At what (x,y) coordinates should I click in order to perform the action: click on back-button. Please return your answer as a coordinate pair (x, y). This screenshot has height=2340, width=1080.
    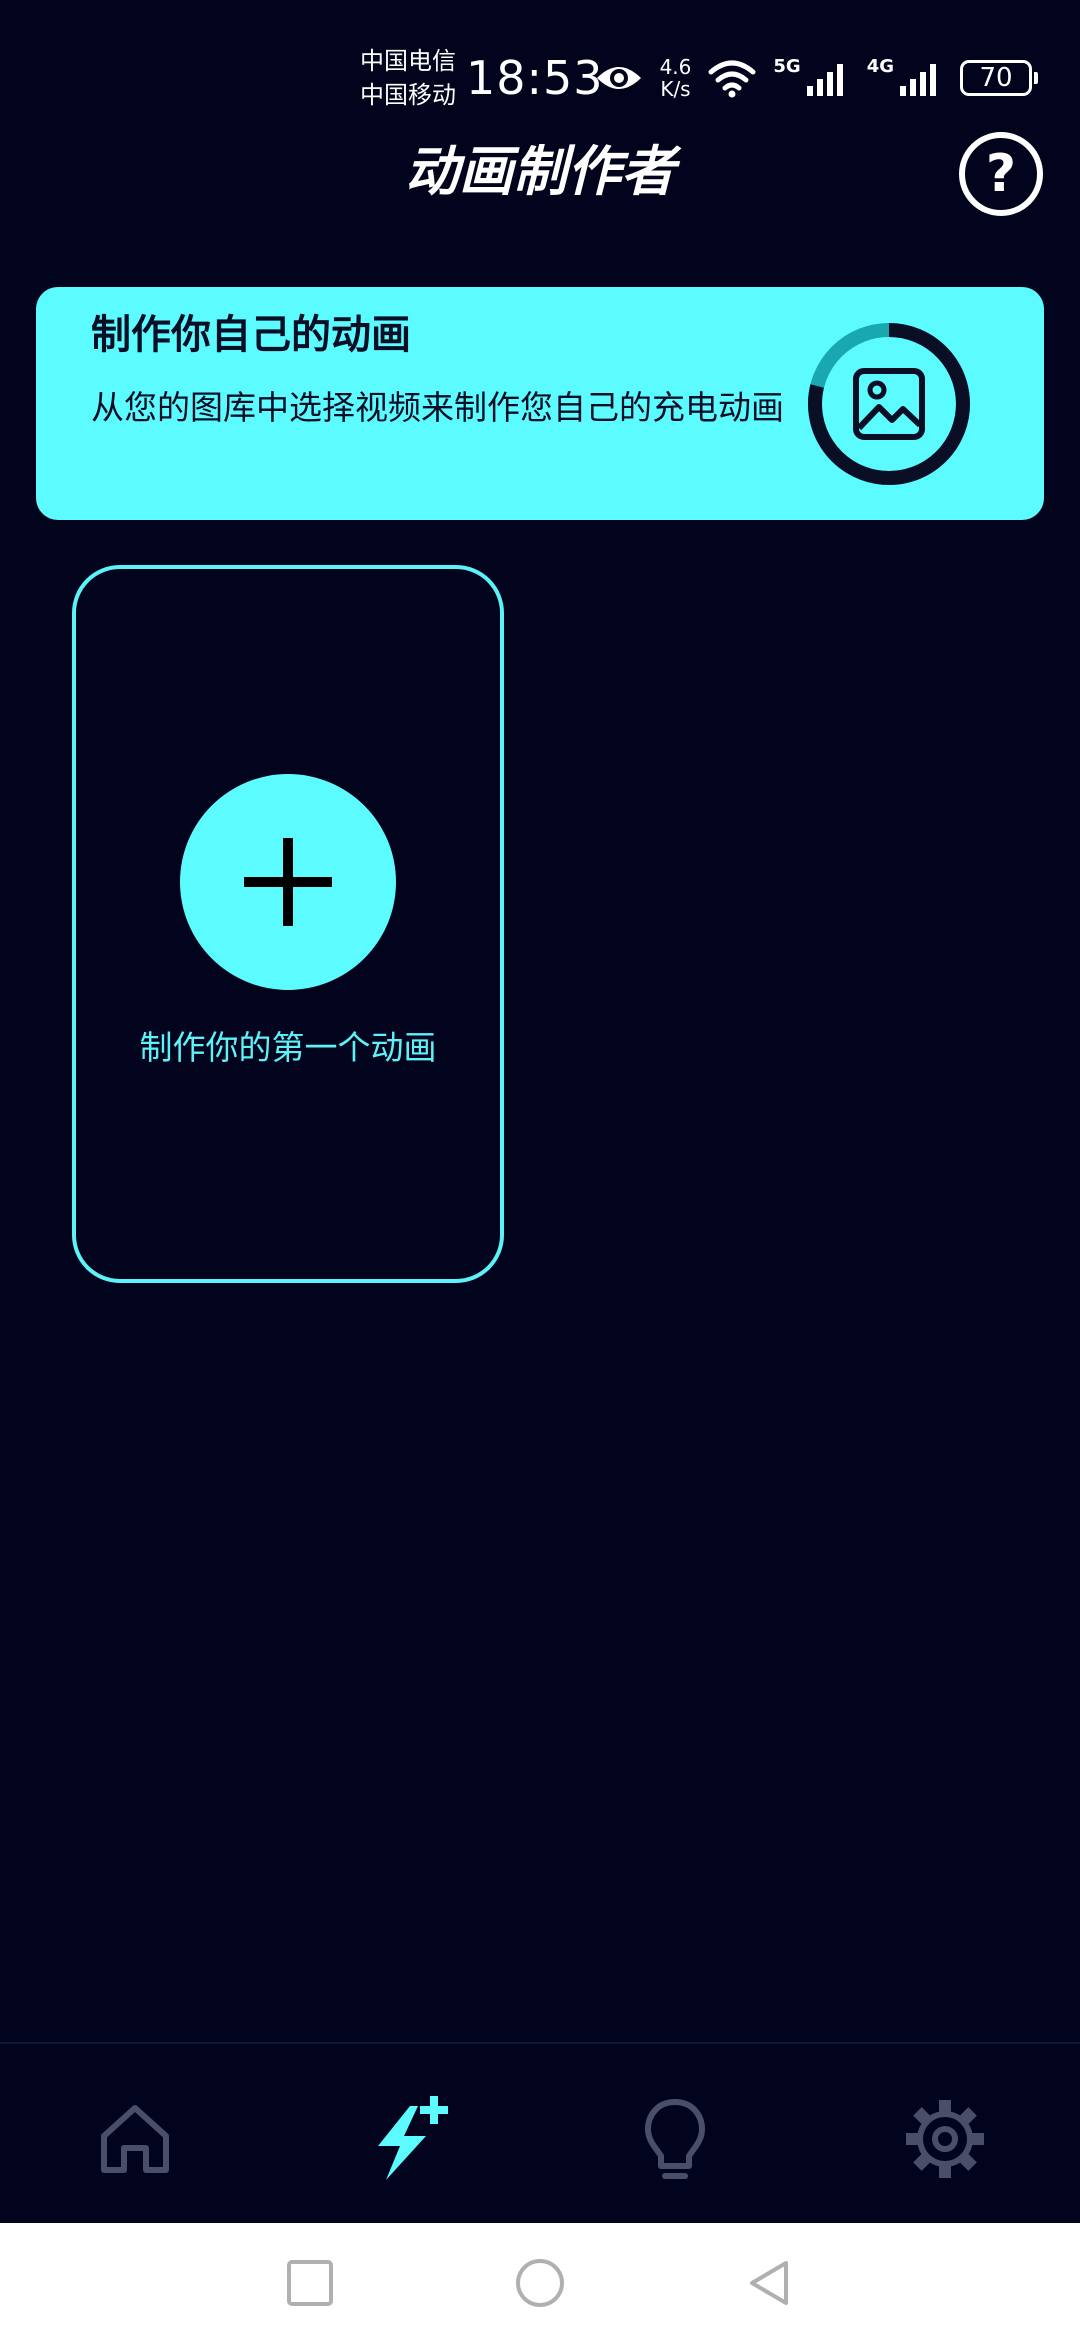
    Looking at the image, I should click on (770, 2283).